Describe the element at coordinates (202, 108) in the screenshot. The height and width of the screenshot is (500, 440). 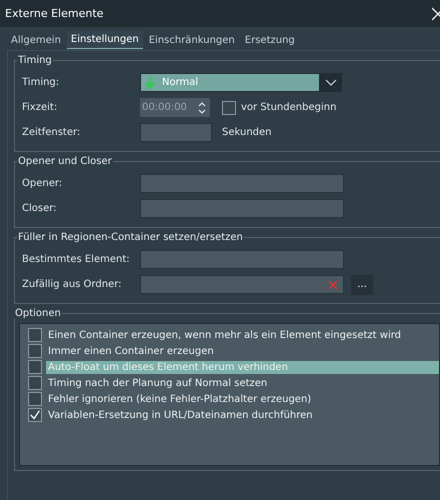
I see `spinner-icon` at that location.